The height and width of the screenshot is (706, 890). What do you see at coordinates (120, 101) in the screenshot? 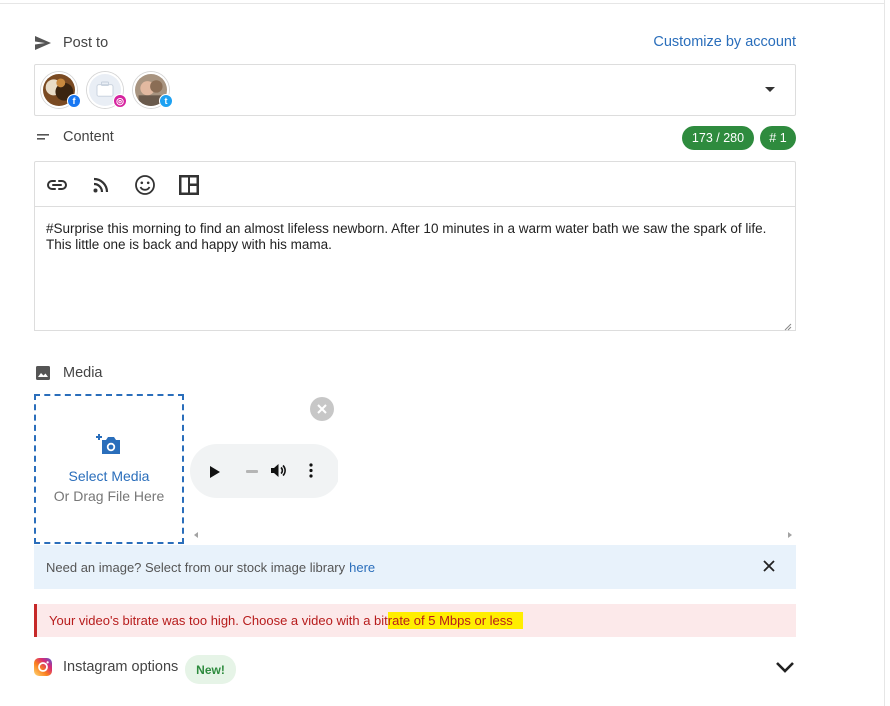
I see `instagram-icon: ◎` at bounding box center [120, 101].